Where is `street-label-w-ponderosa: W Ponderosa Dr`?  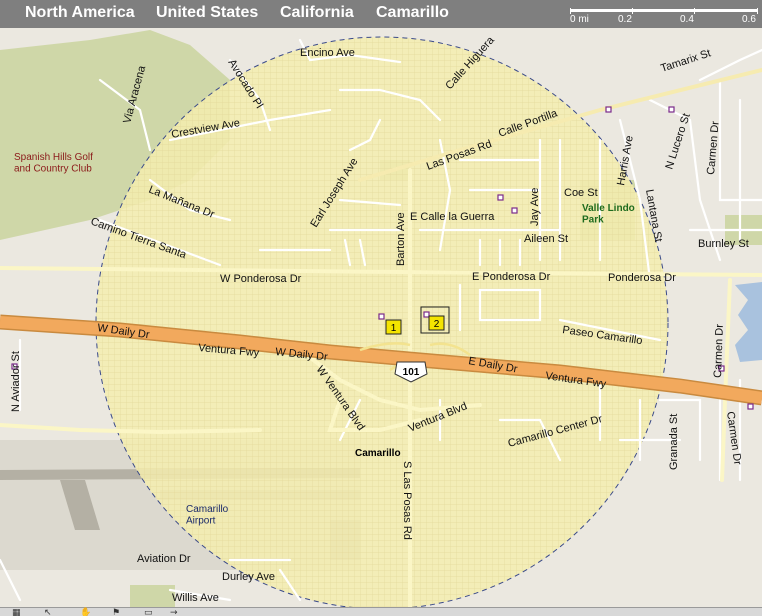 street-label-w-ponderosa: W Ponderosa Dr is located at coordinates (261, 279).